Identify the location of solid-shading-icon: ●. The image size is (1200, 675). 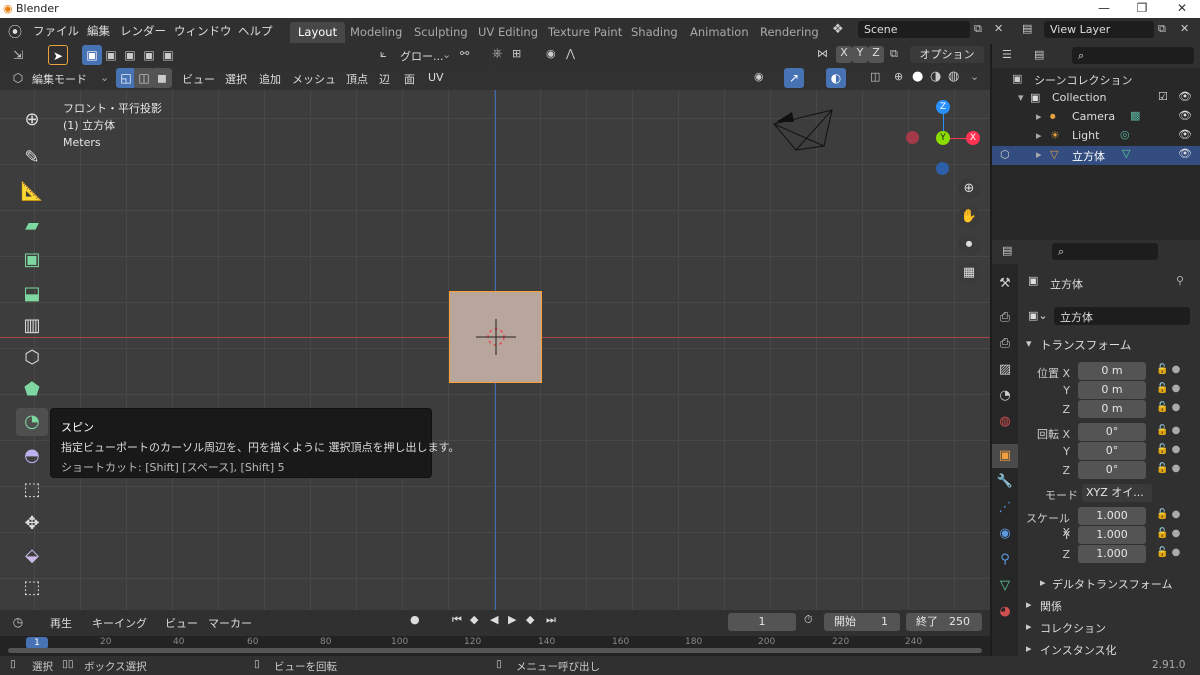
(917, 76).